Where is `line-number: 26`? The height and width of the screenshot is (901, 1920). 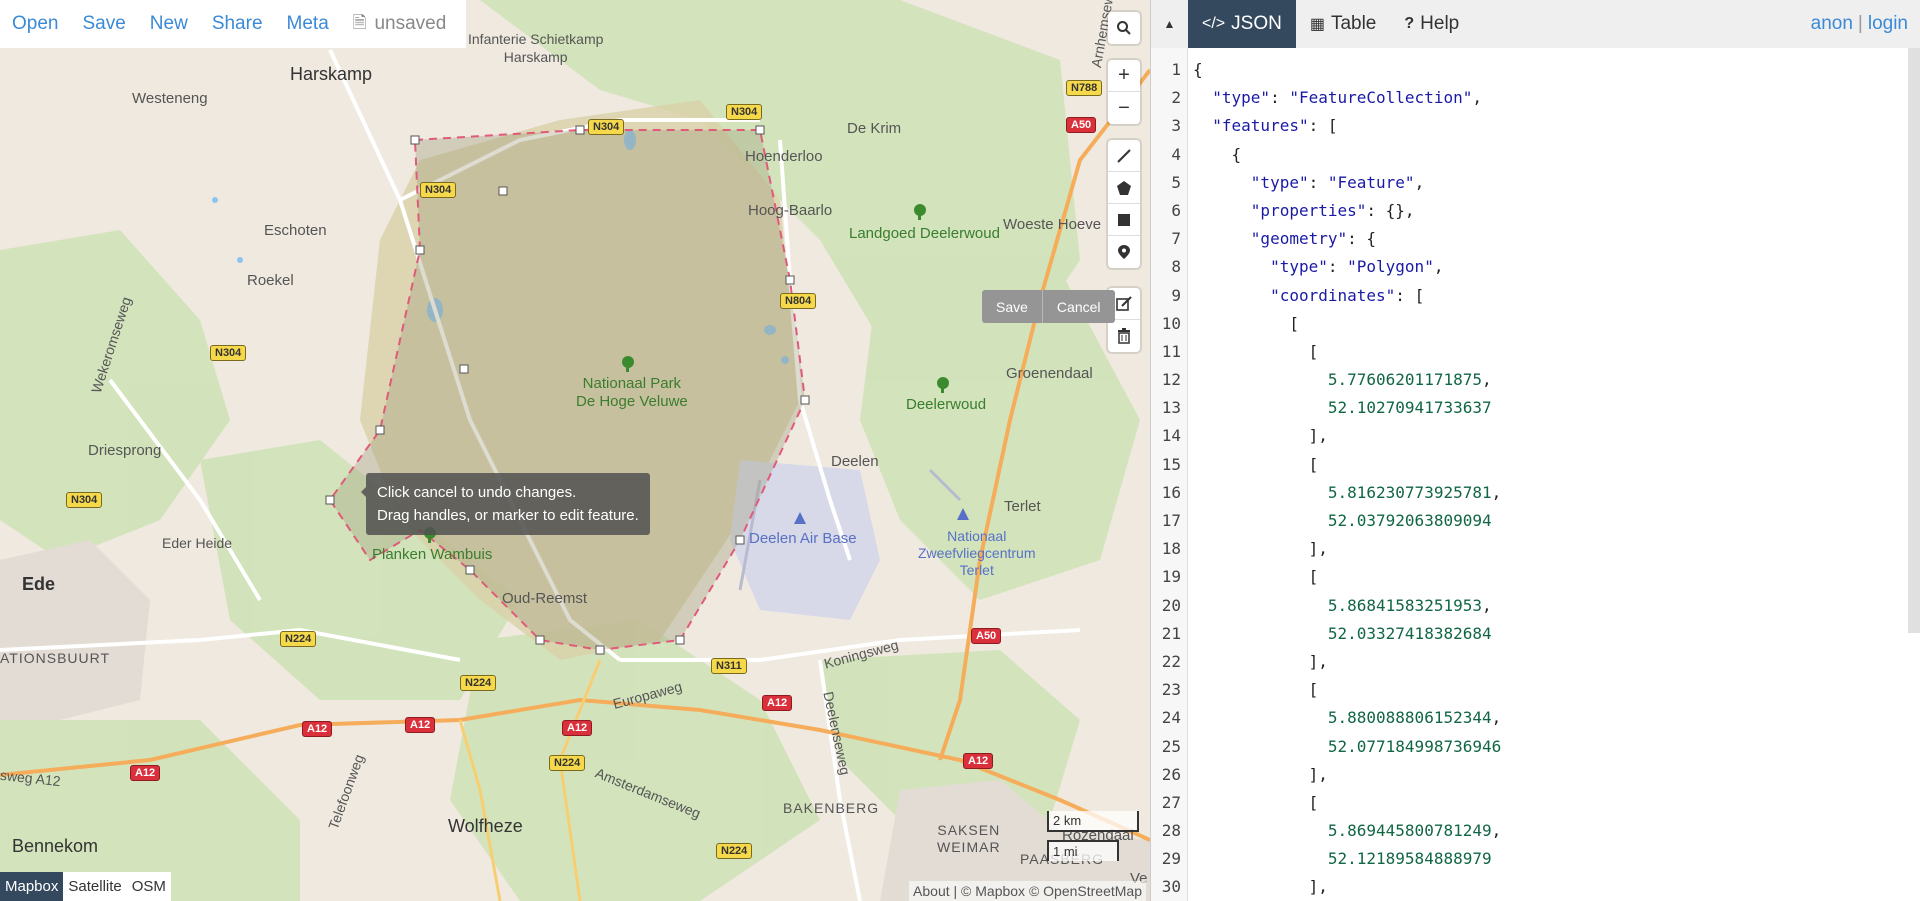 line-number: 26 is located at coordinates (1171, 774).